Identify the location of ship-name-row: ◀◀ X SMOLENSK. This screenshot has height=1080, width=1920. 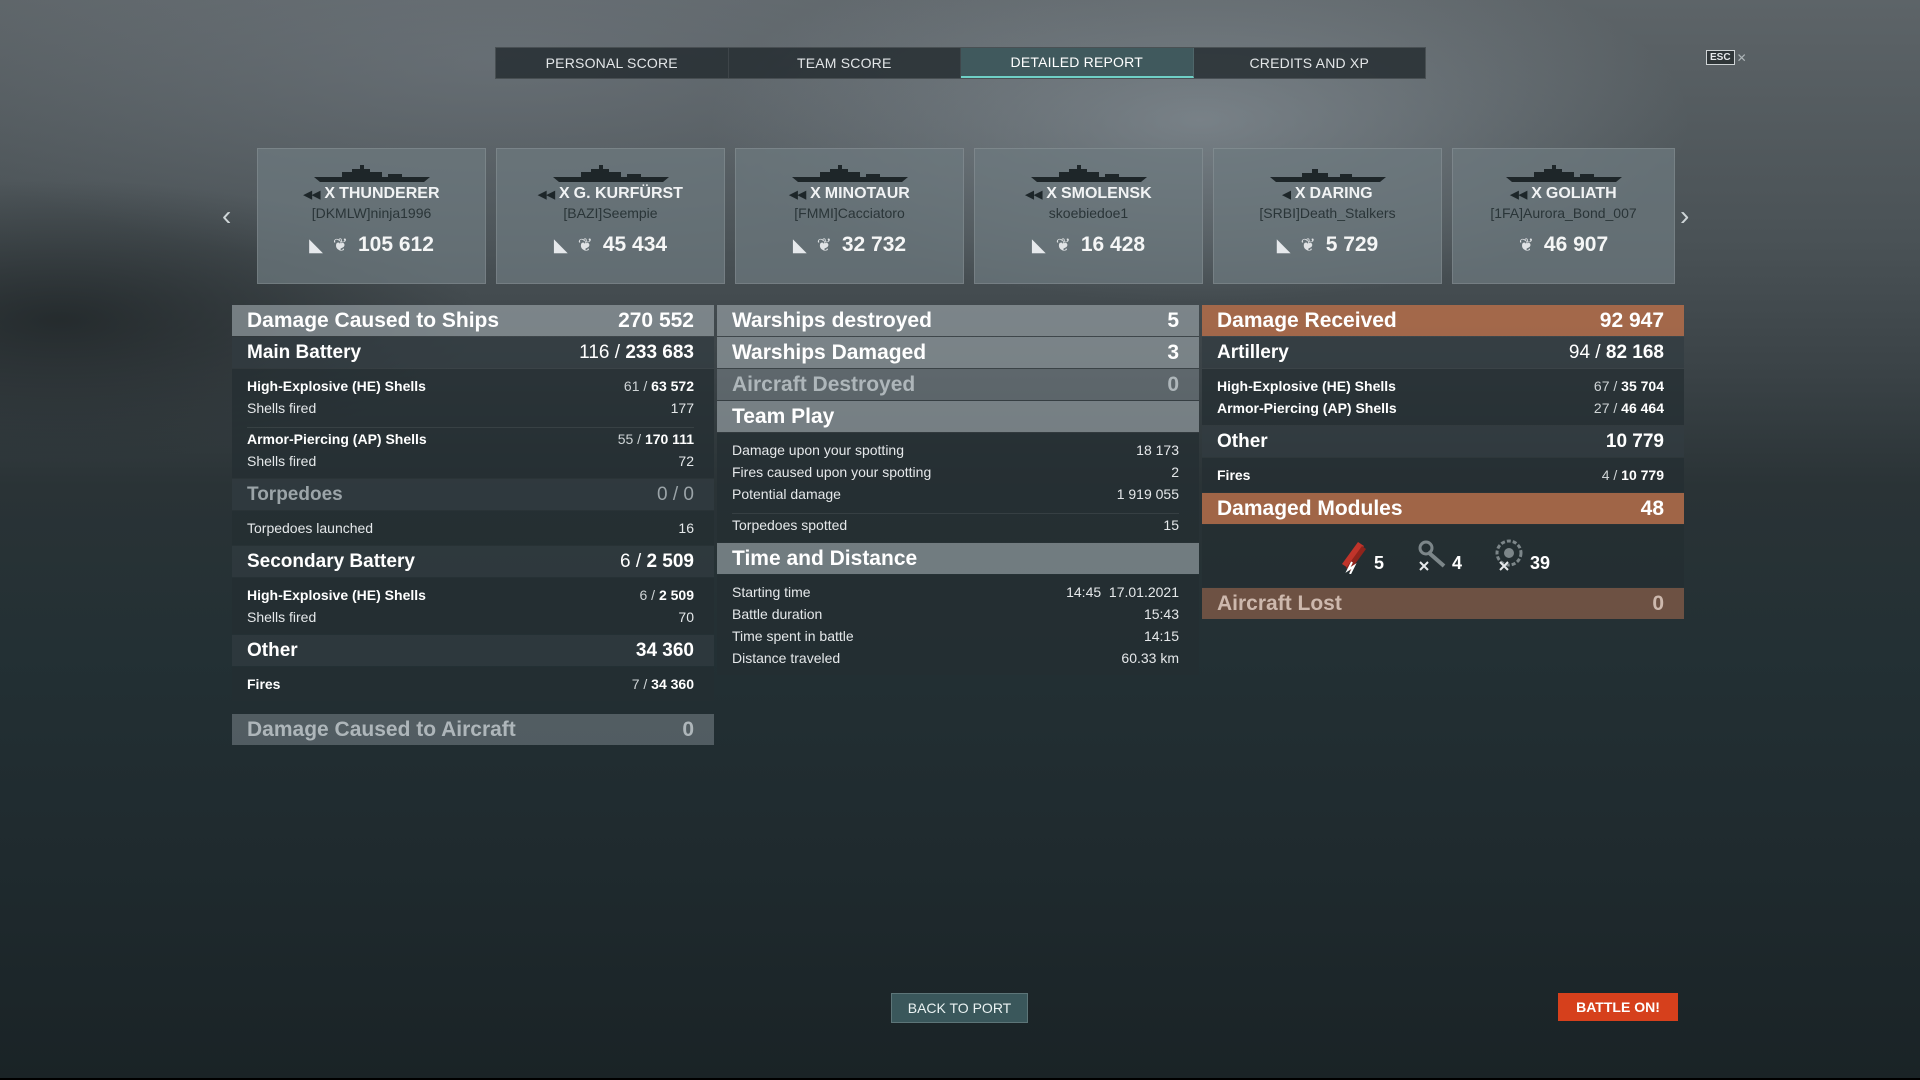
(1088, 194).